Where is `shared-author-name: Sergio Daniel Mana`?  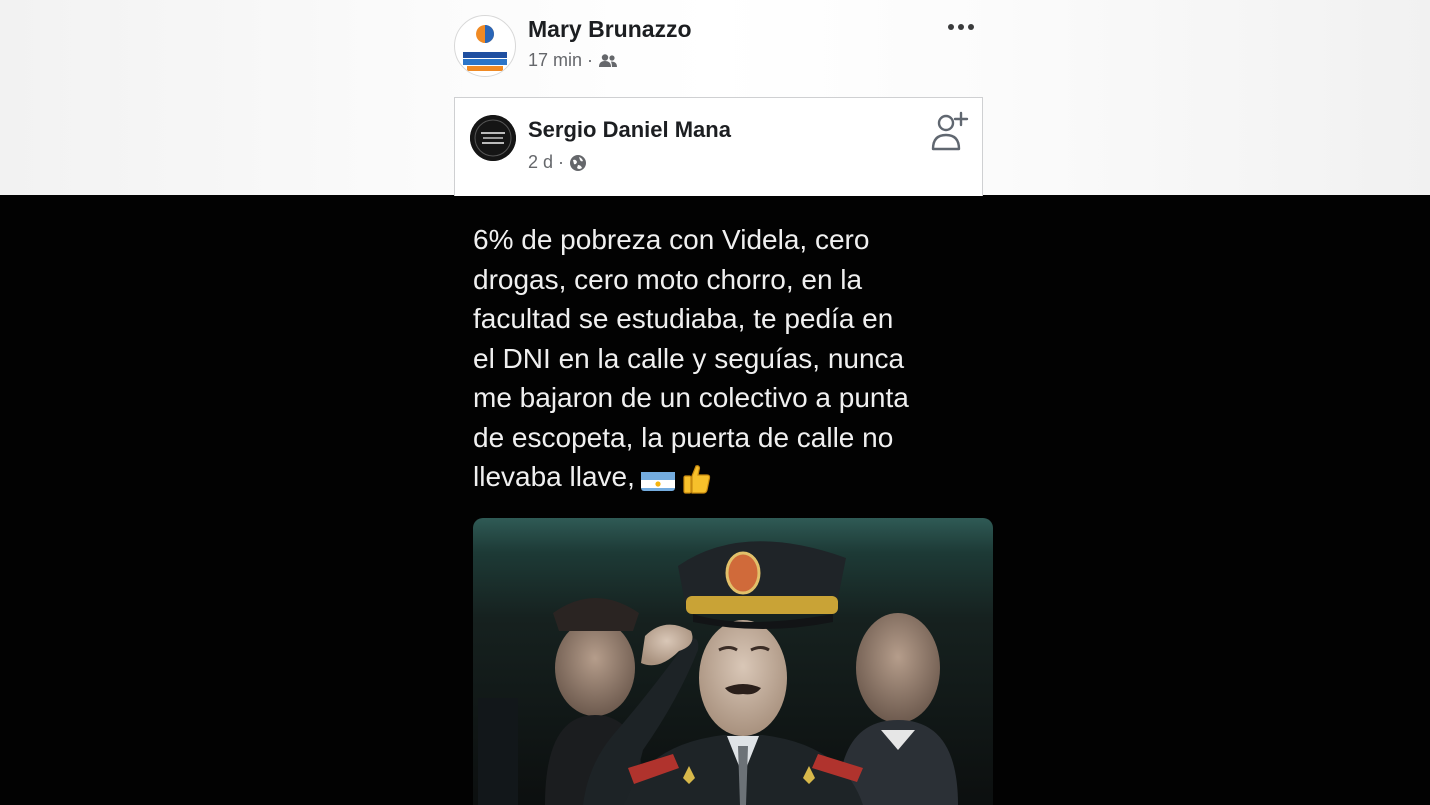
shared-author-name: Sergio Daniel Mana is located at coordinates (629, 130).